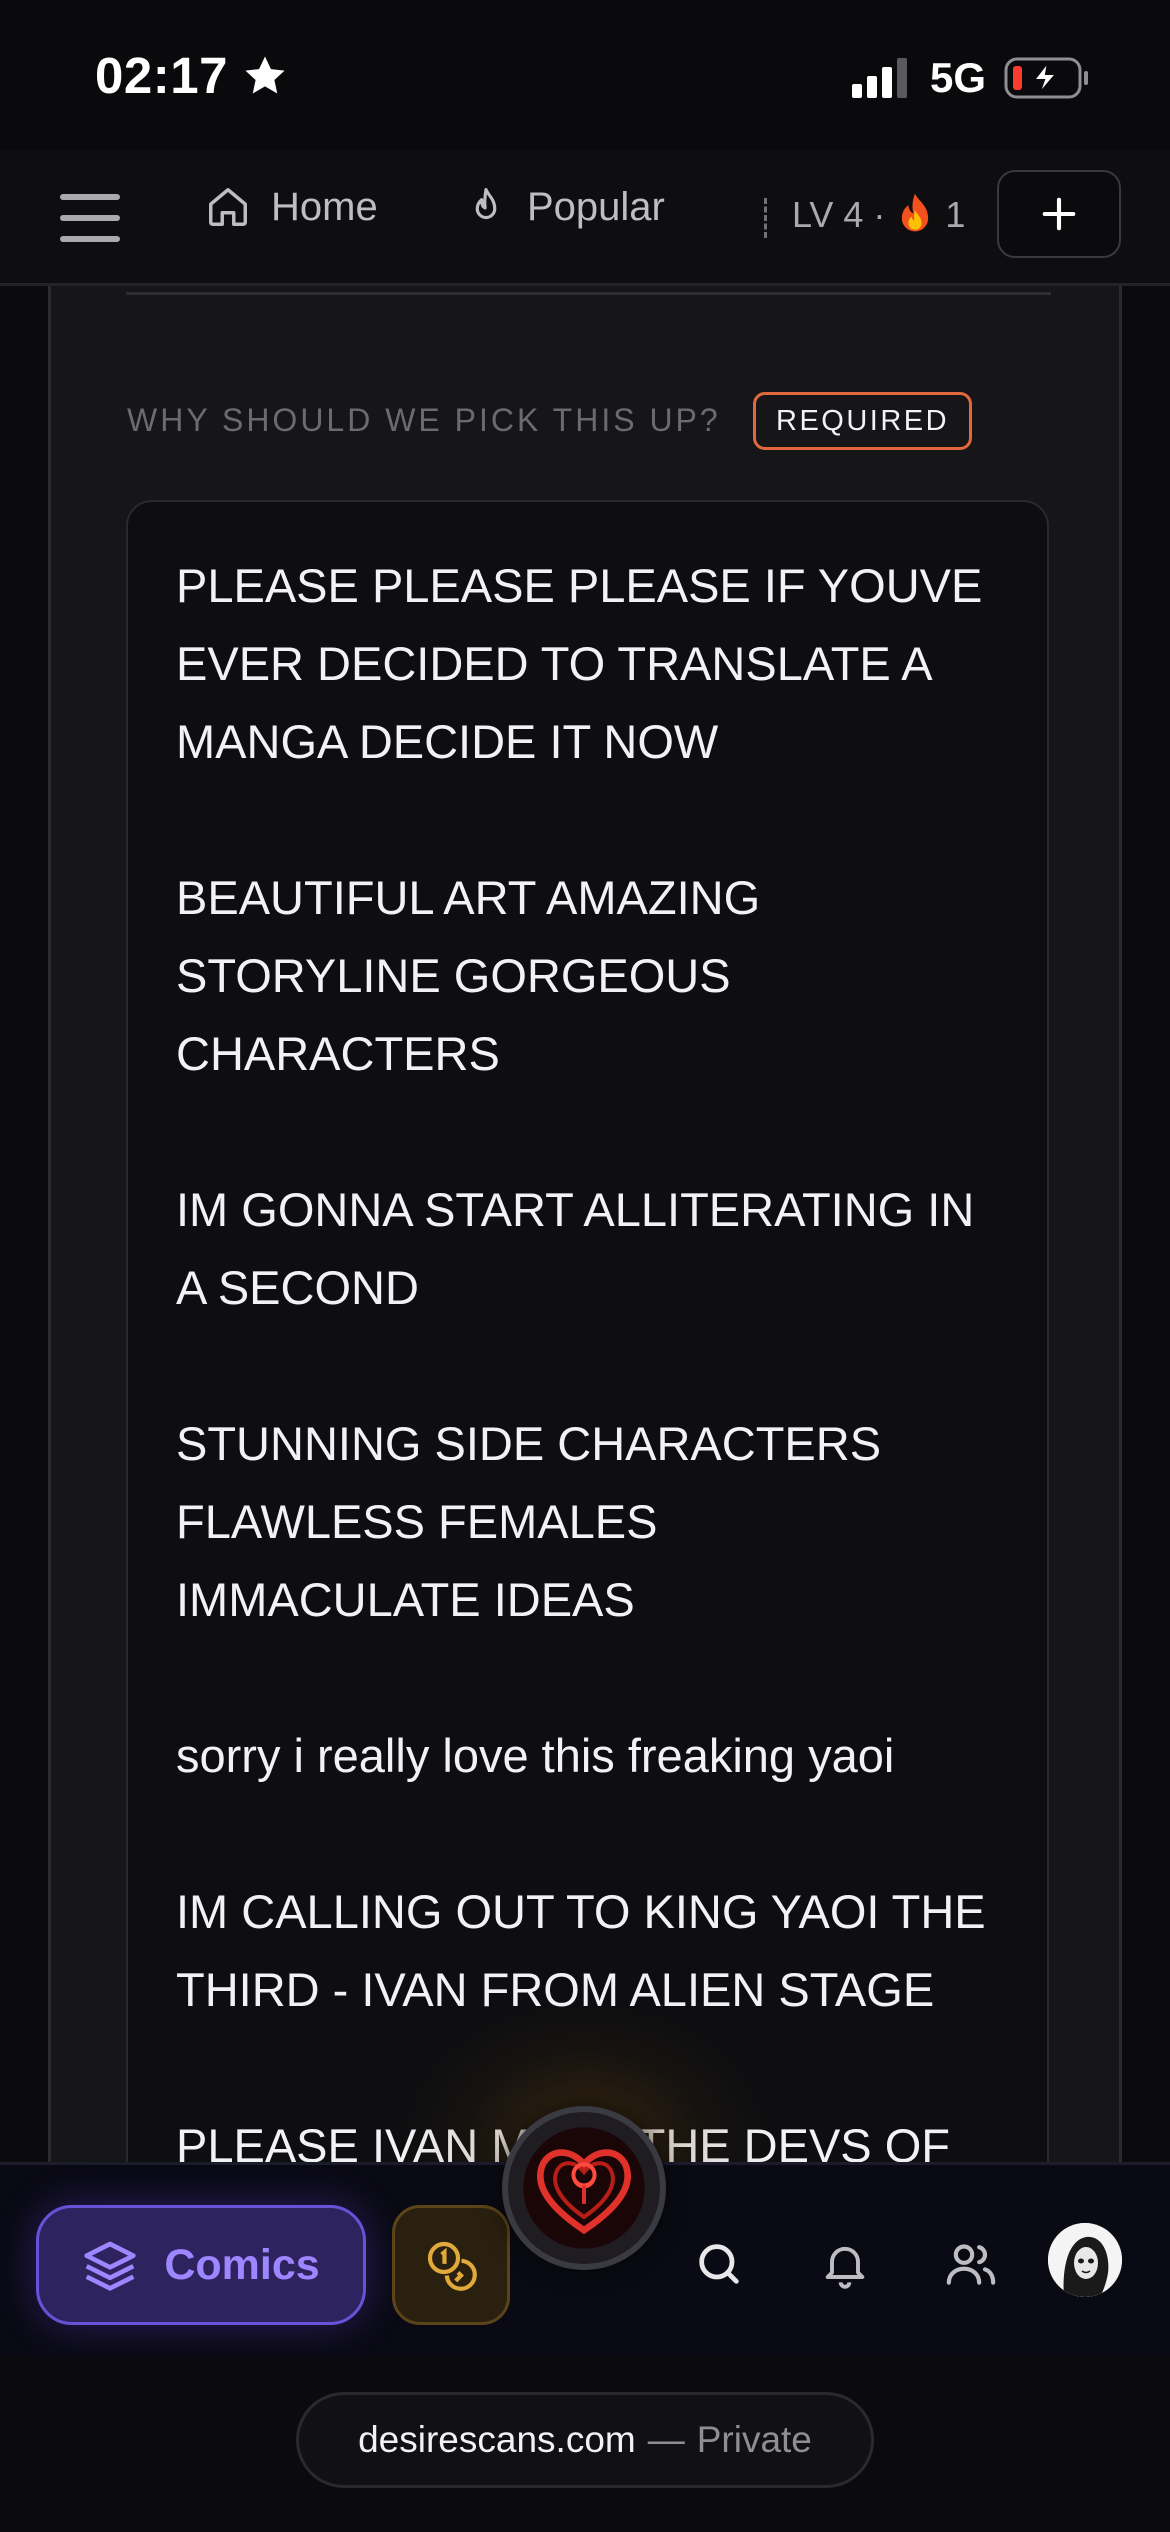 This screenshot has width=1170, height=2532. Describe the element at coordinates (228, 207) in the screenshot. I see `home-icon` at that location.